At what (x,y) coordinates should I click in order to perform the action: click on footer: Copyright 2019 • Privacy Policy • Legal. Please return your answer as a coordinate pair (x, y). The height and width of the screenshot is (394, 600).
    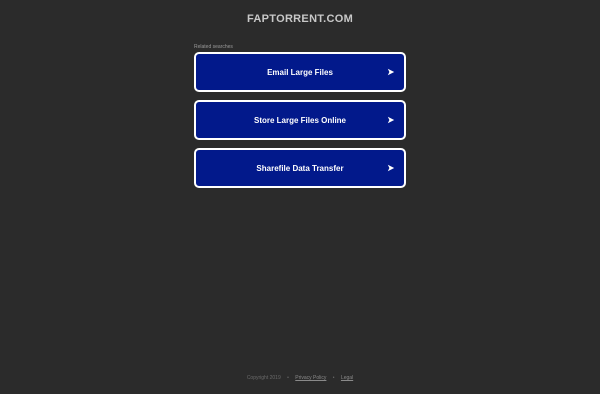
    Looking at the image, I should click on (300, 378).